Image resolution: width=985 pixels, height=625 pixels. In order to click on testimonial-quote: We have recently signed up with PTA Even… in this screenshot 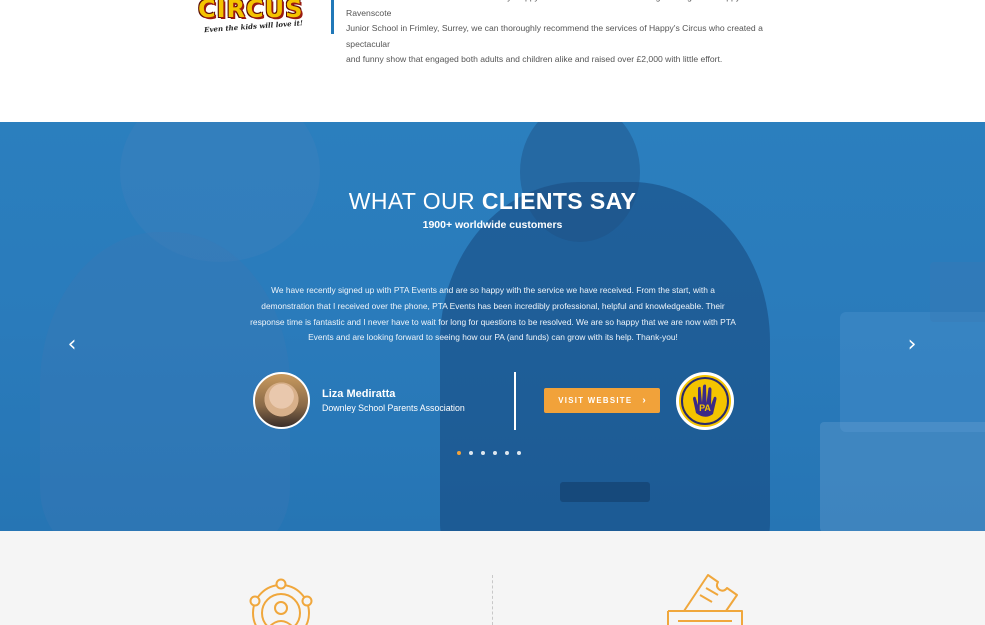, I will do `click(493, 314)`.